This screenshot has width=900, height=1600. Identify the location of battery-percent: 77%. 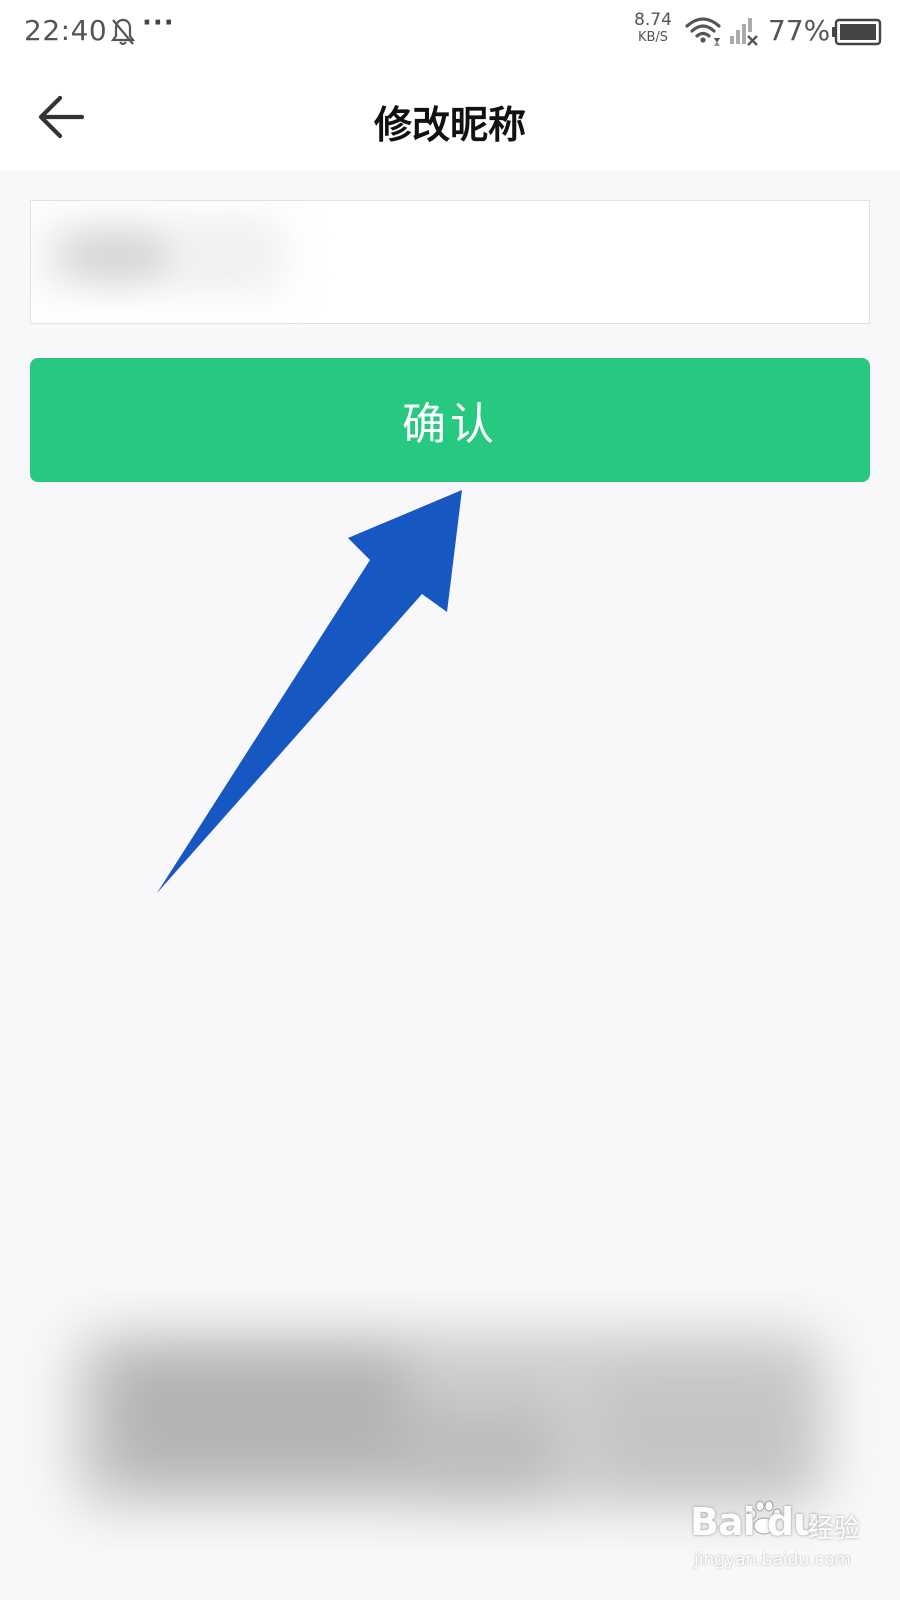
(799, 30).